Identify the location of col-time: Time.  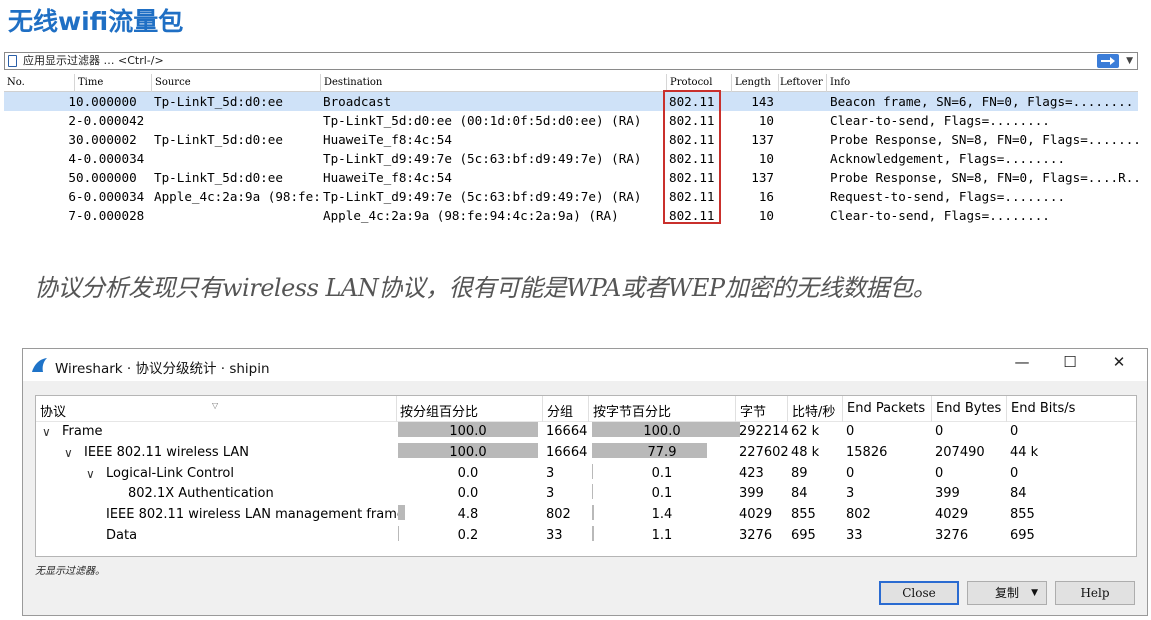
(90, 82).